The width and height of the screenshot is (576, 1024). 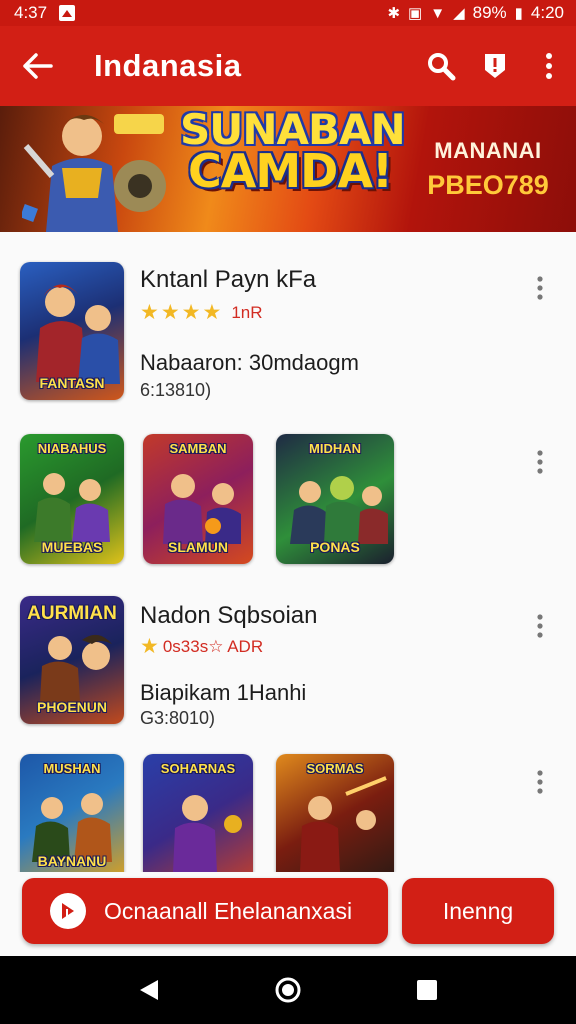 I want to click on nav-recents-icon, so click(x=426, y=990).